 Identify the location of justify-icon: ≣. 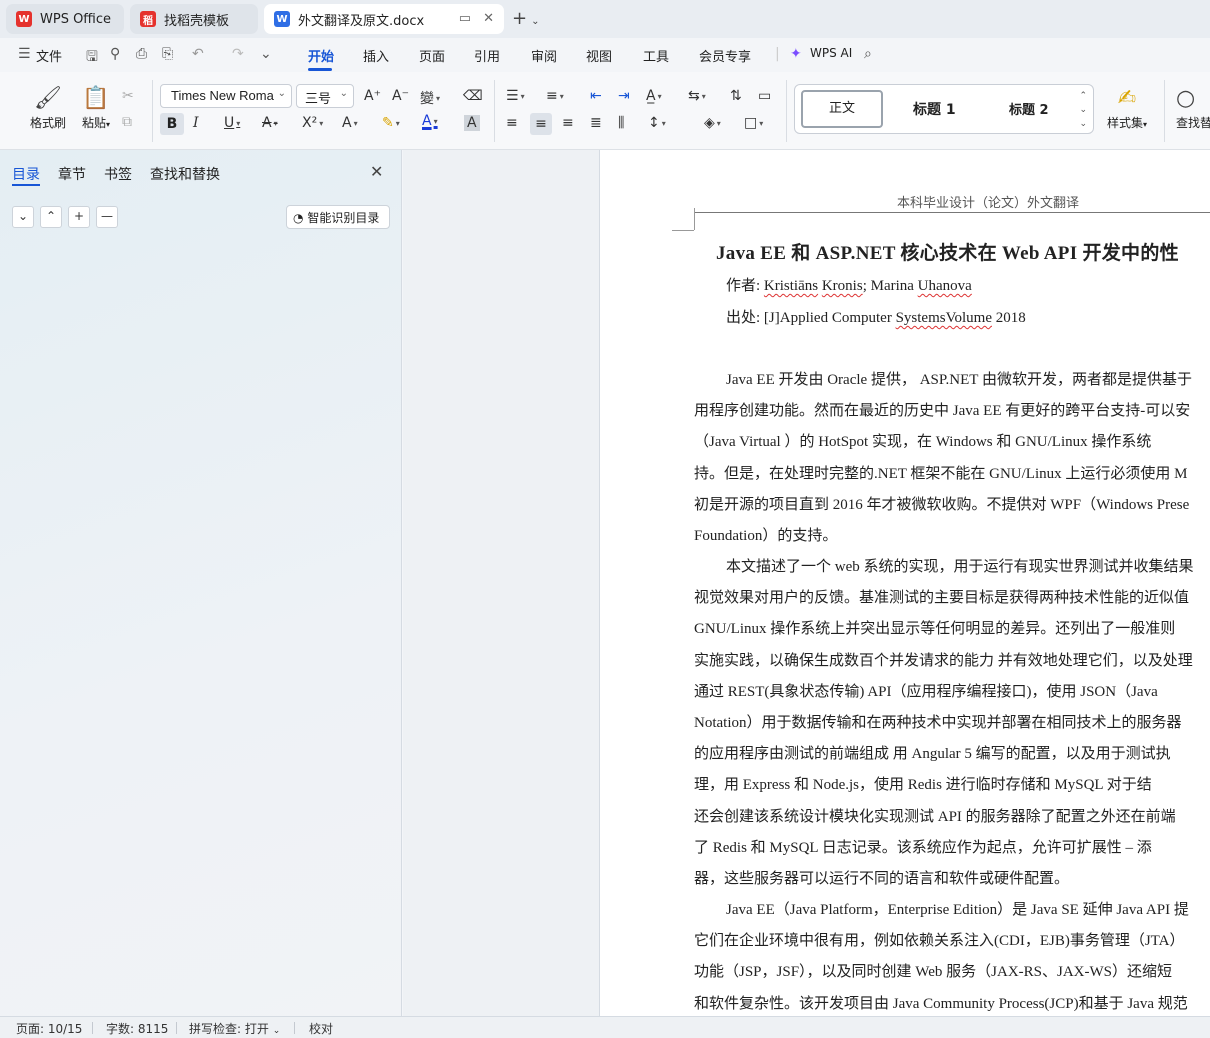
(596, 123).